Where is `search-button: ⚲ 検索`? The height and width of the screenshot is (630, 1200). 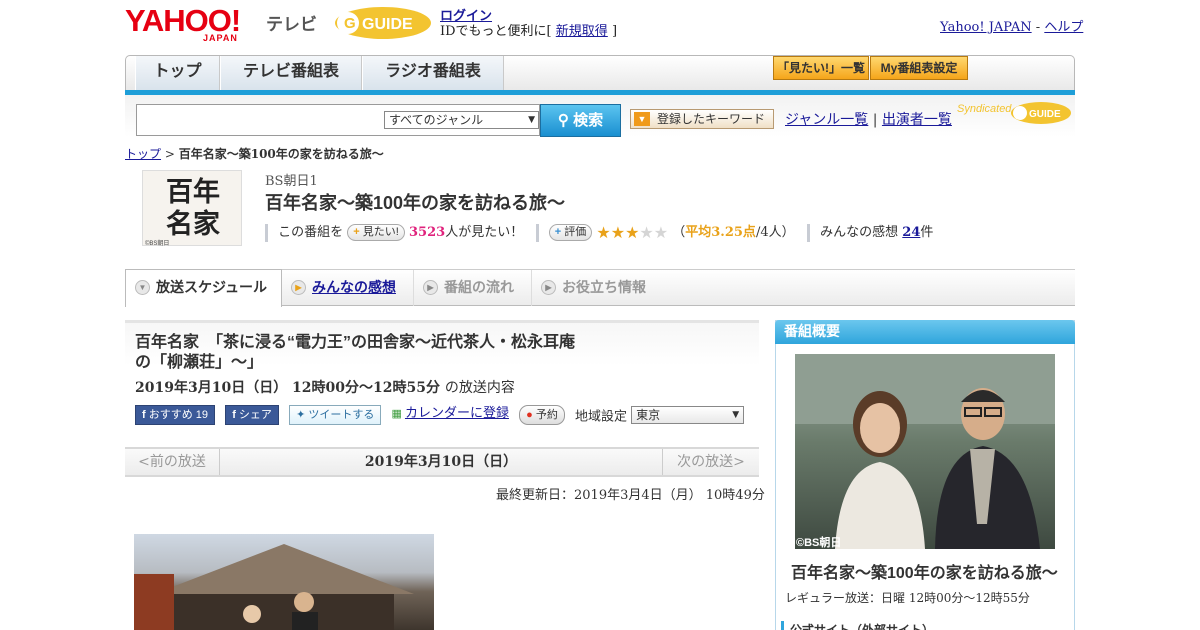 search-button: ⚲ 検索 is located at coordinates (580, 120).